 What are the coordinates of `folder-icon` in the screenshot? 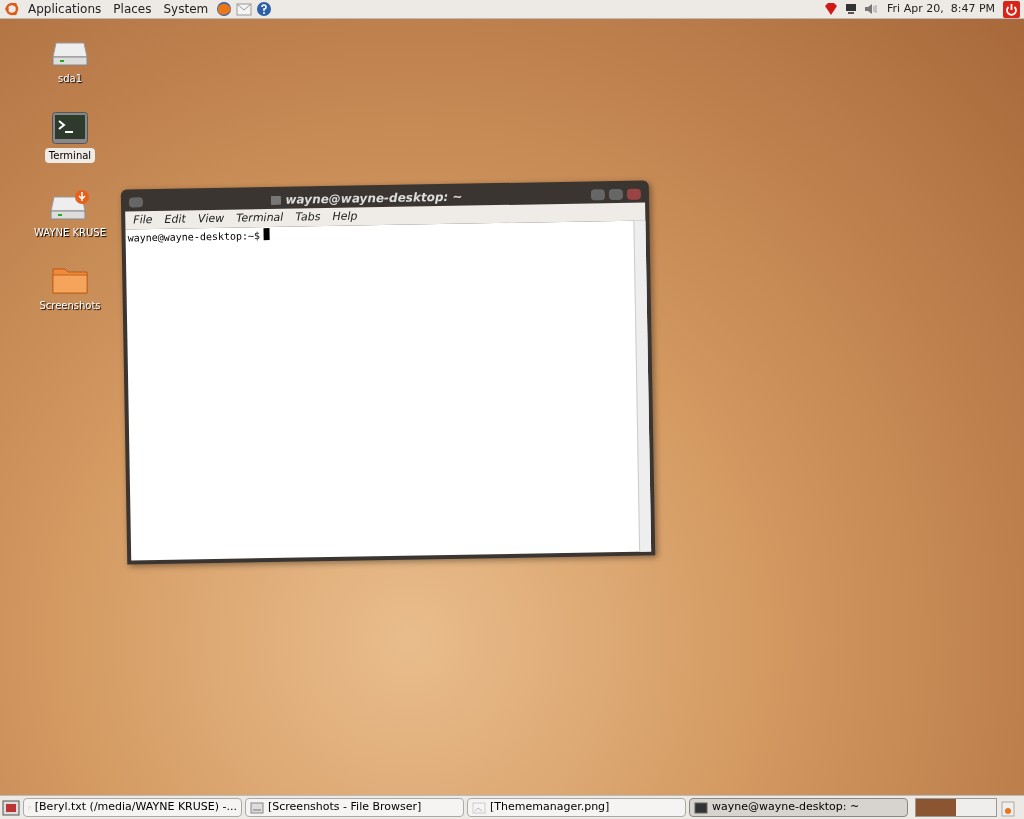 It's located at (70, 280).